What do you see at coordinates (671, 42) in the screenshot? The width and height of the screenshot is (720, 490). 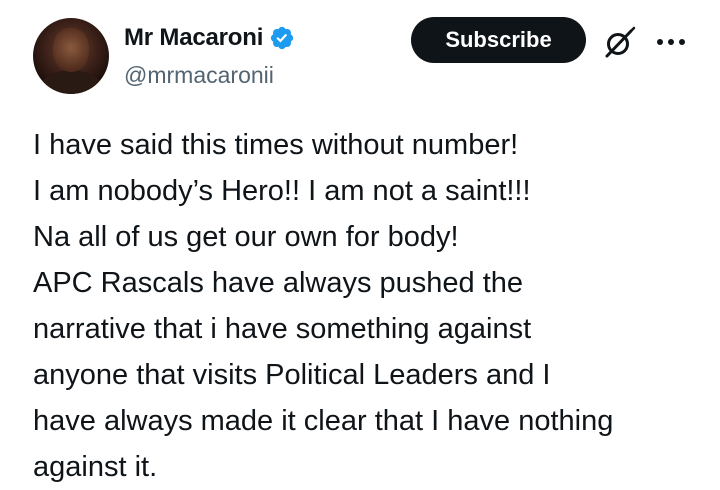 I see `more-options-icon` at bounding box center [671, 42].